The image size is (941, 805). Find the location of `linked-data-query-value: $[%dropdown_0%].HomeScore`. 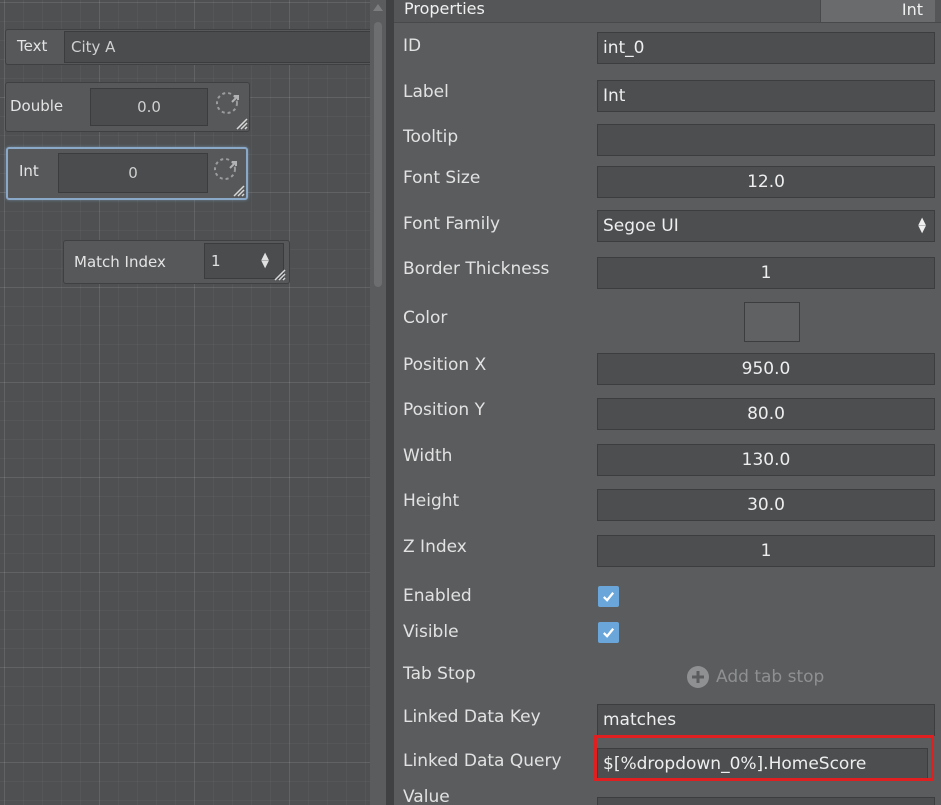

linked-data-query-value: $[%dropdown_0%].HomeScore is located at coordinates (735, 764).